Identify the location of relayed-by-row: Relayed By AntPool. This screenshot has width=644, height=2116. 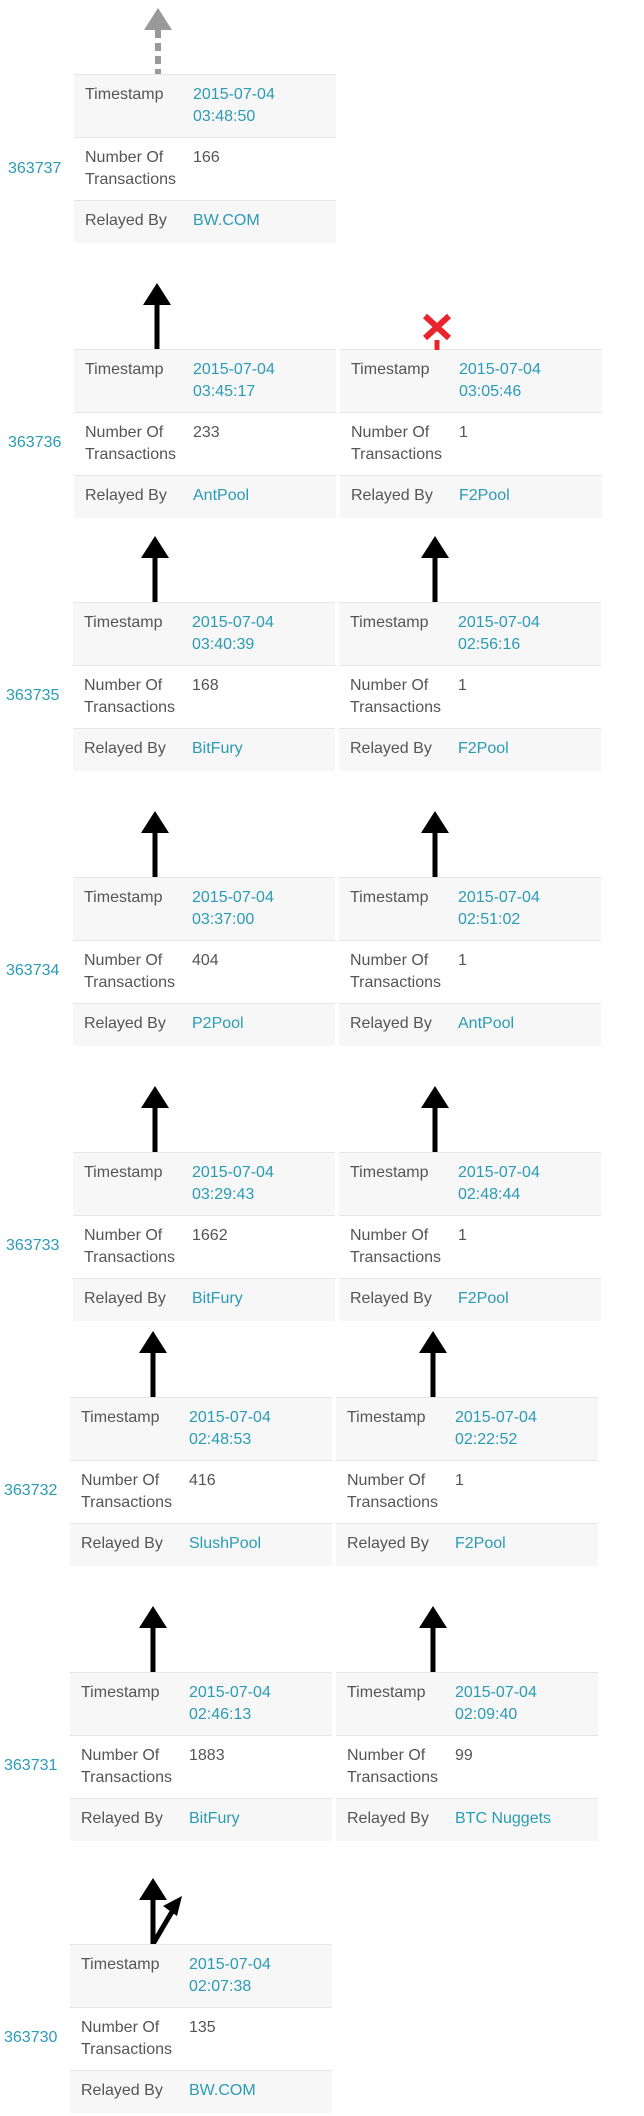
(205, 496).